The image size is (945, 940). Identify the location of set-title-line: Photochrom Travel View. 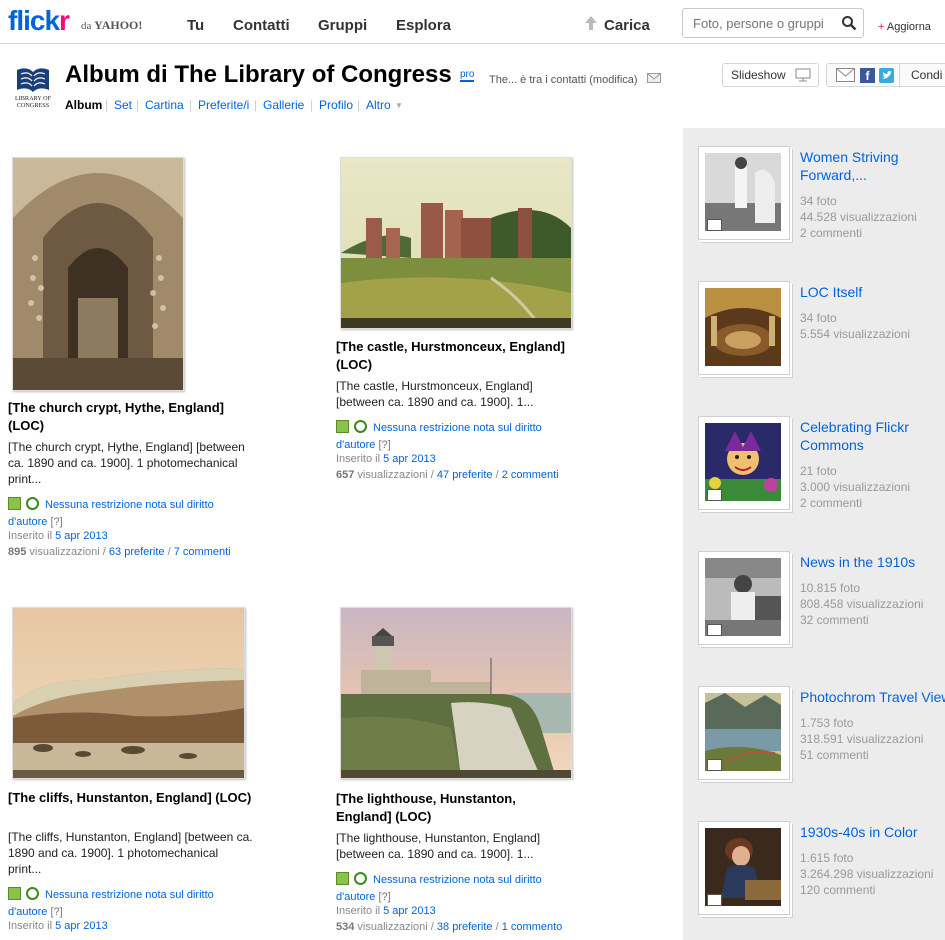
(872, 697).